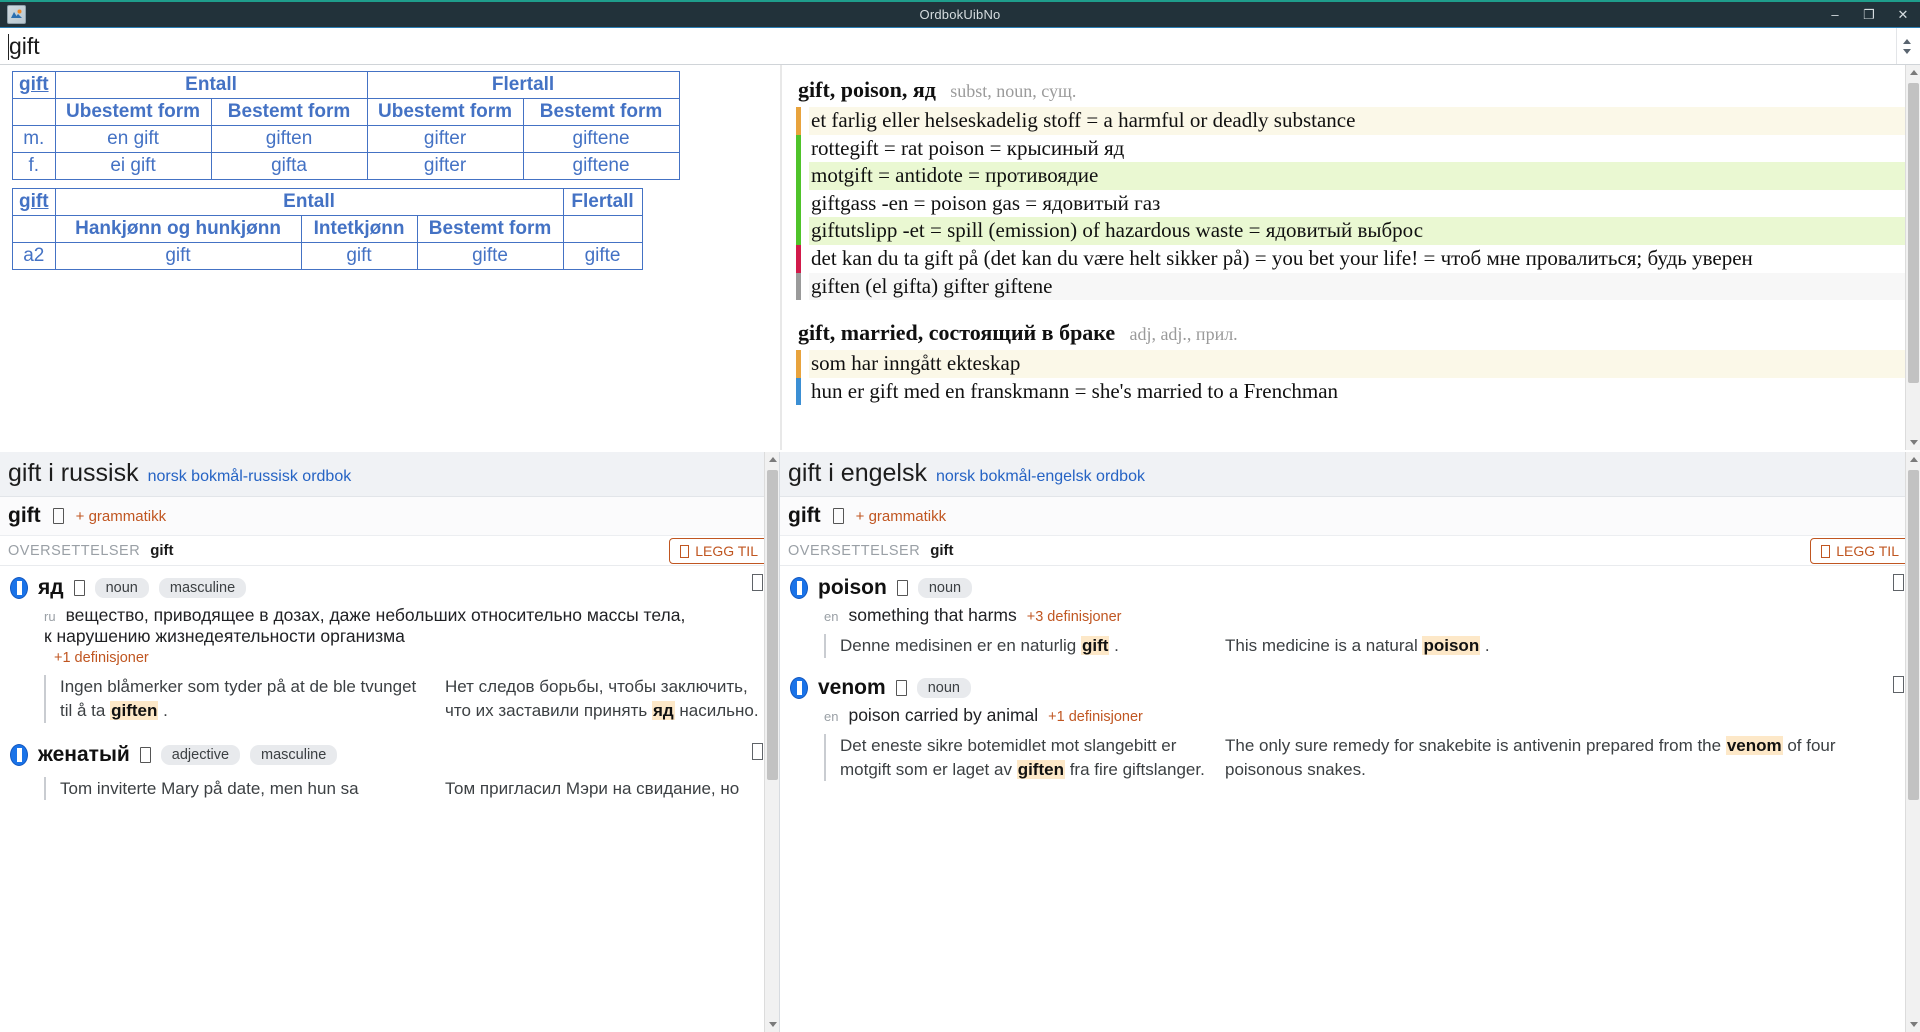  Describe the element at coordinates (1351, 148) in the screenshot. I see `article-sense: rottegift = rat poison = крысиный яд` at that location.